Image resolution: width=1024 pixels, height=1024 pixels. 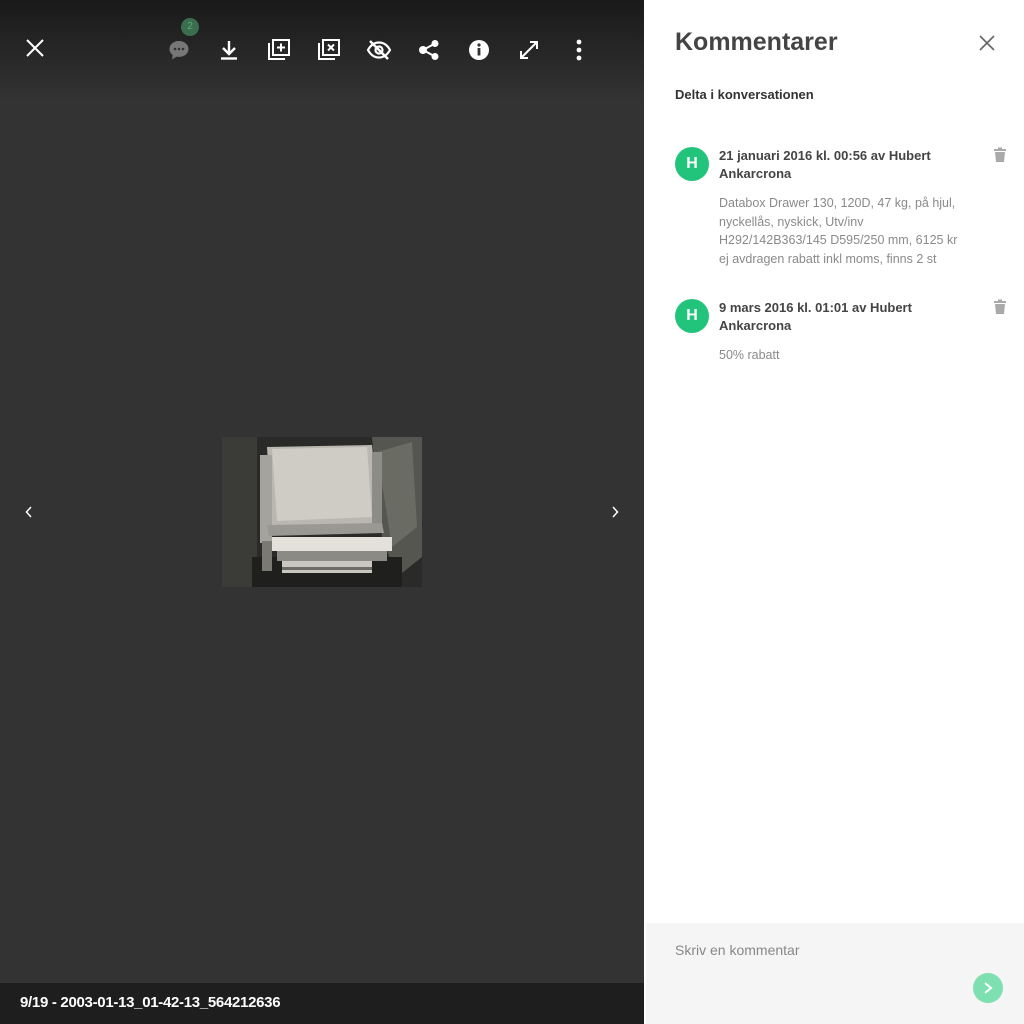 I want to click on comment-input, so click(x=825, y=950).